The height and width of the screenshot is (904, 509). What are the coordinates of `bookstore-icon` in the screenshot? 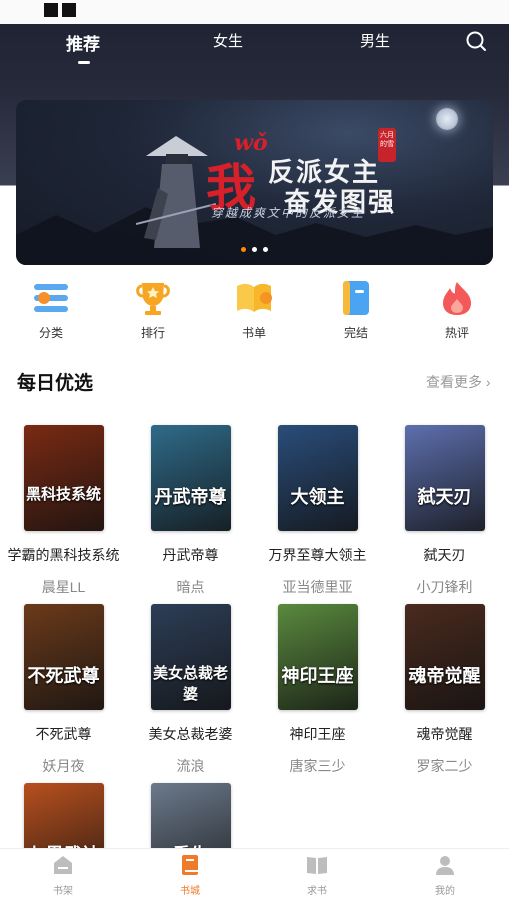 It's located at (190, 865).